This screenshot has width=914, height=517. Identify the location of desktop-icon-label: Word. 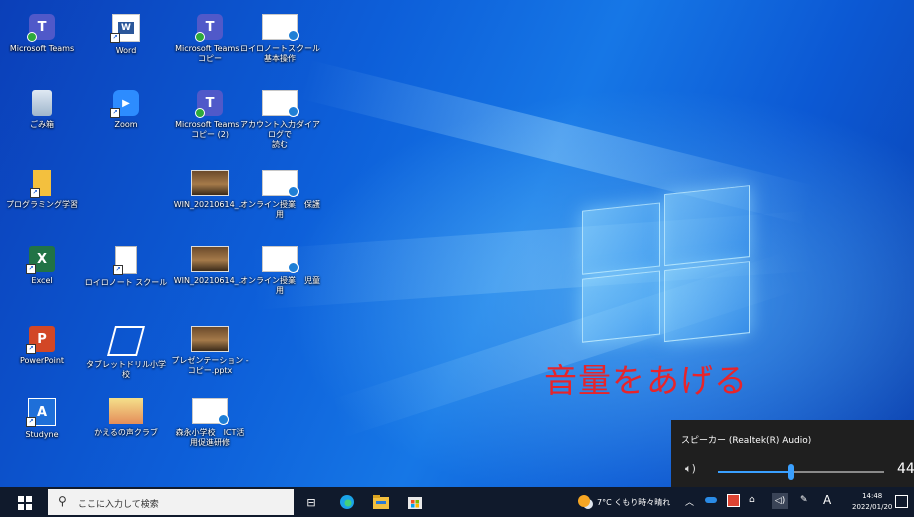
(126, 50).